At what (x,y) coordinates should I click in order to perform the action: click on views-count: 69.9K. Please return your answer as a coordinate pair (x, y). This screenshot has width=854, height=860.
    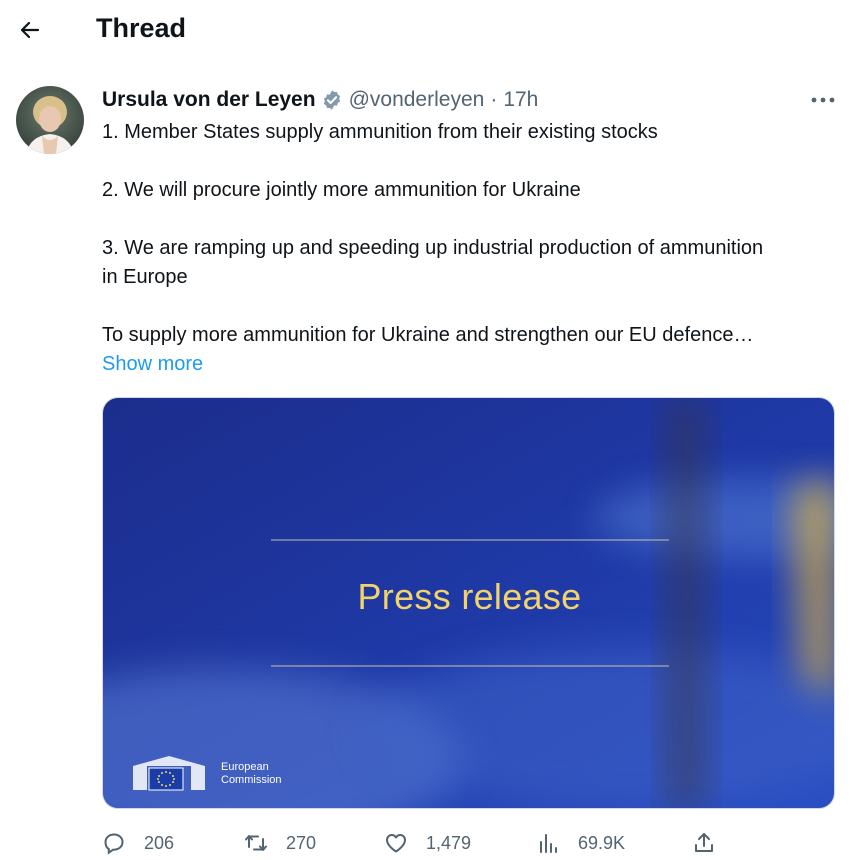
    Looking at the image, I should click on (602, 842).